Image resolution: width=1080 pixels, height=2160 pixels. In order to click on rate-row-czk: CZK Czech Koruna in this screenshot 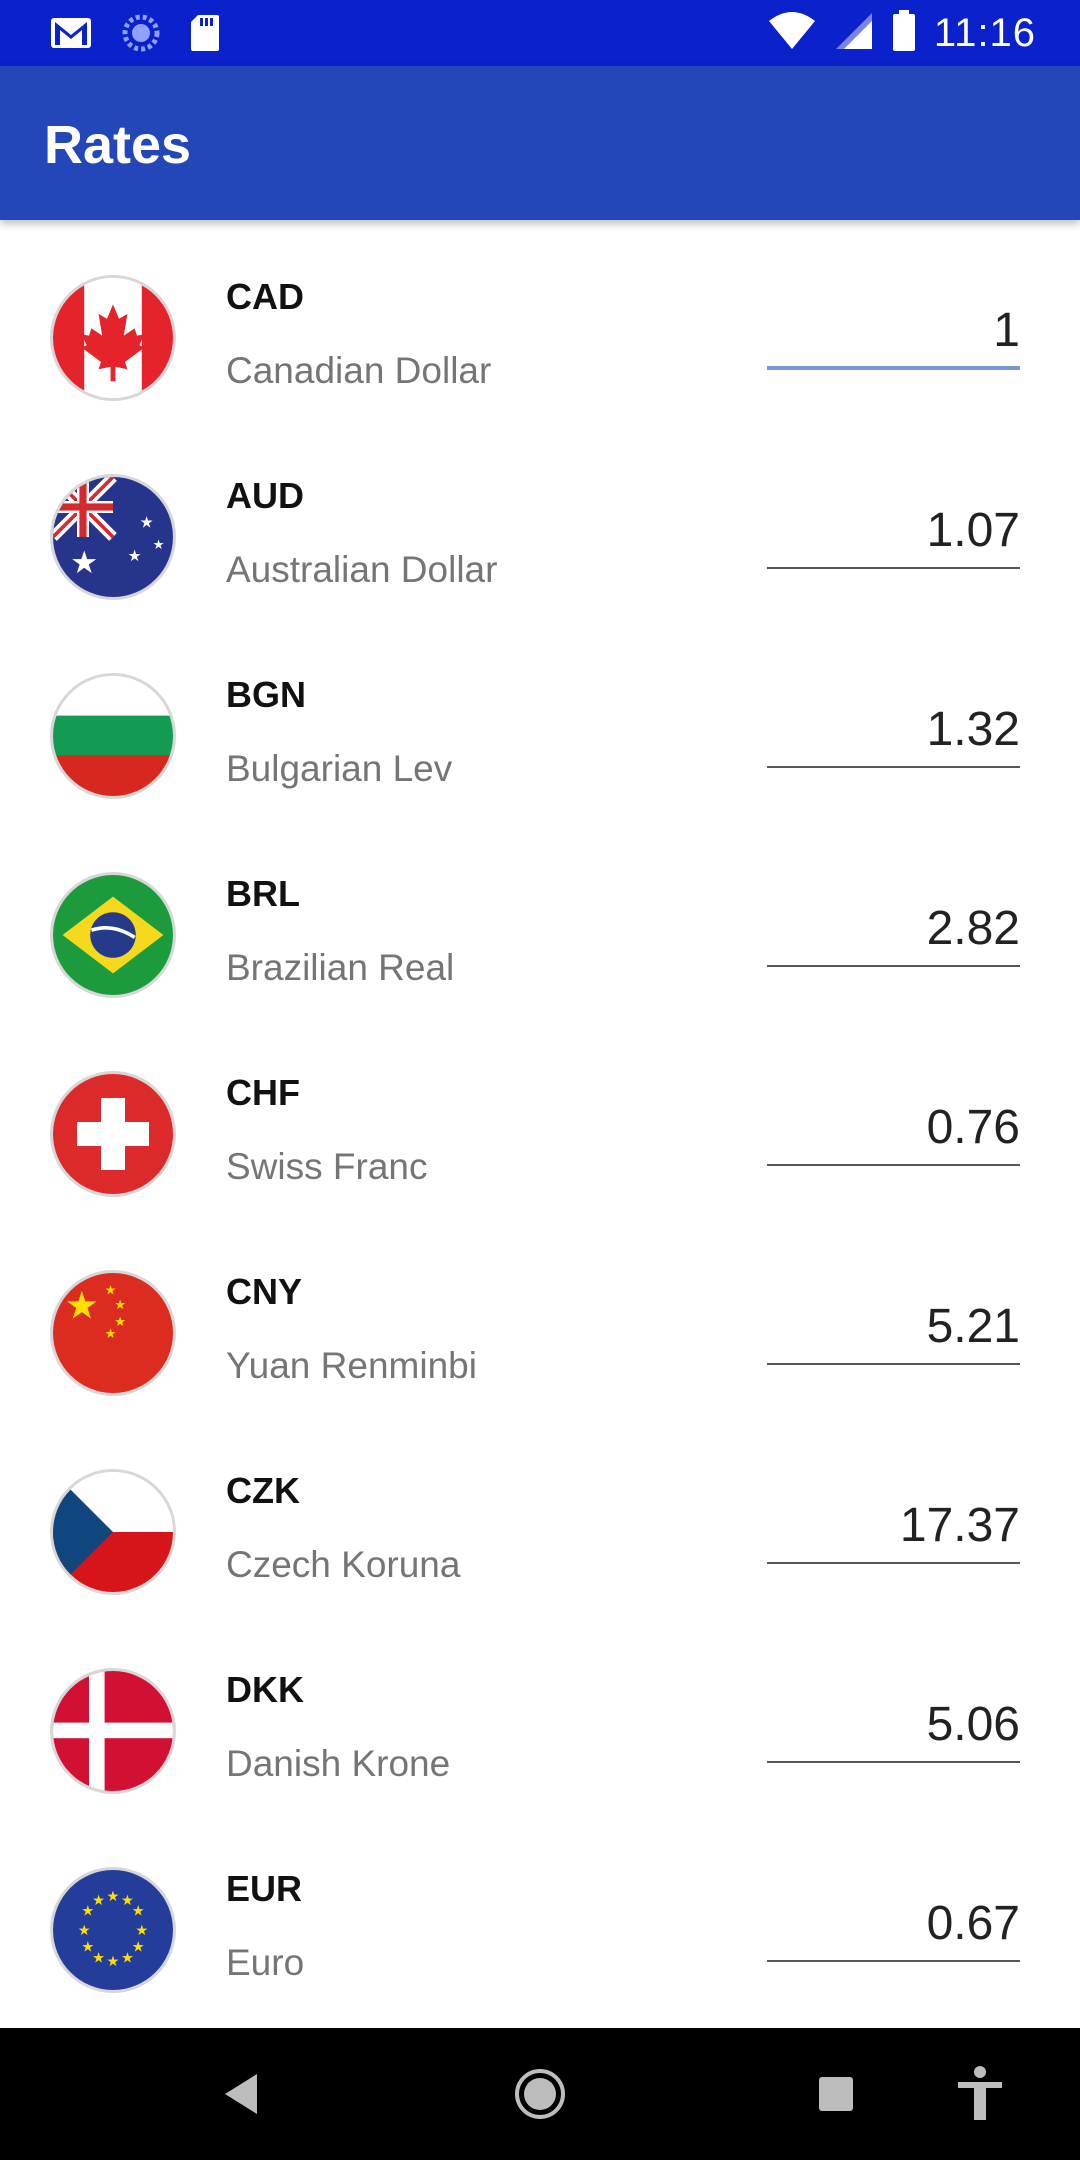, I will do `click(540, 1513)`.